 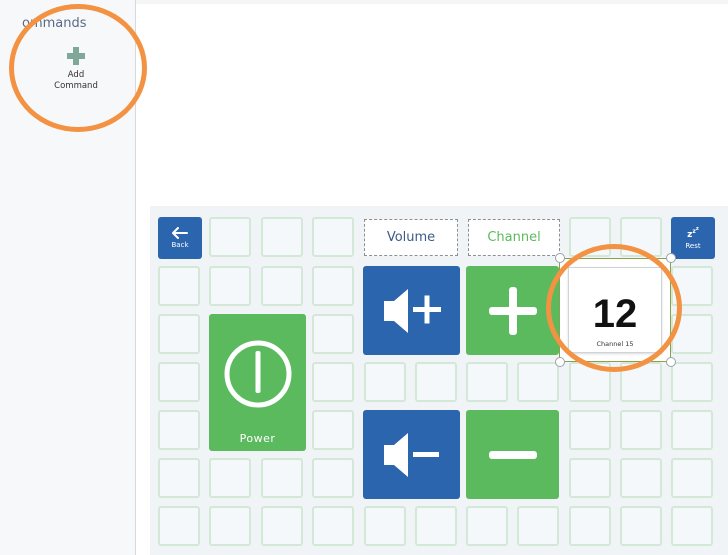 What do you see at coordinates (54, 23) in the screenshot?
I see `sidebar-title: ommands` at bounding box center [54, 23].